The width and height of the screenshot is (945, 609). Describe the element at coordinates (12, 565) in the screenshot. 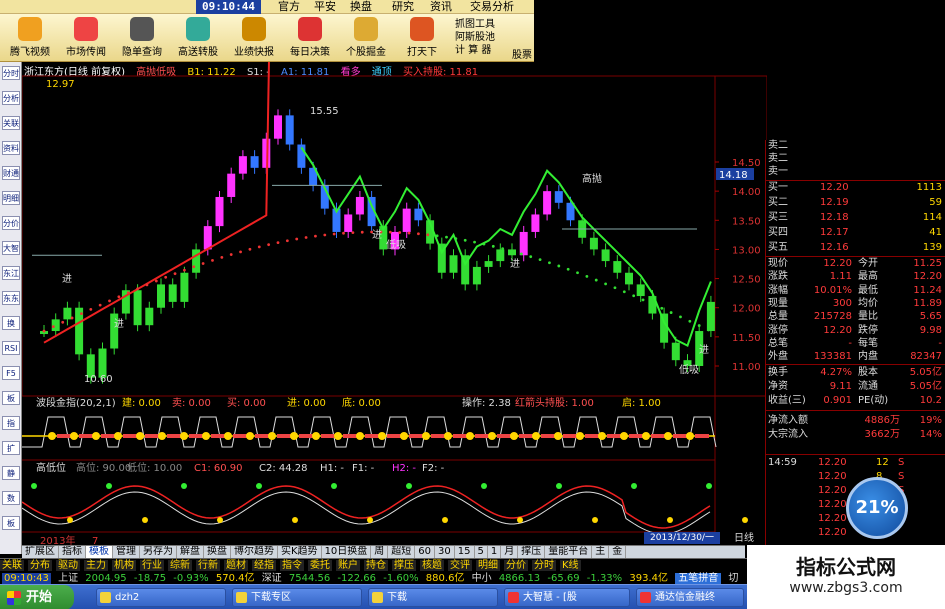

I see `subtab-0: 关联` at that location.